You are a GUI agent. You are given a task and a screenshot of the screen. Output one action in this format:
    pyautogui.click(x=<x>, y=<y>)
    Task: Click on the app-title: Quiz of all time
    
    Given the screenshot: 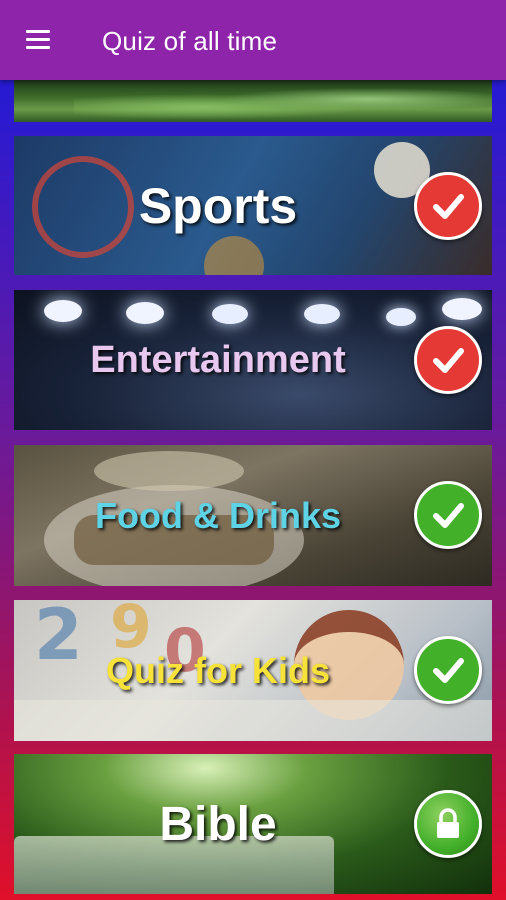 What is the action you would take?
    pyautogui.click(x=190, y=41)
    